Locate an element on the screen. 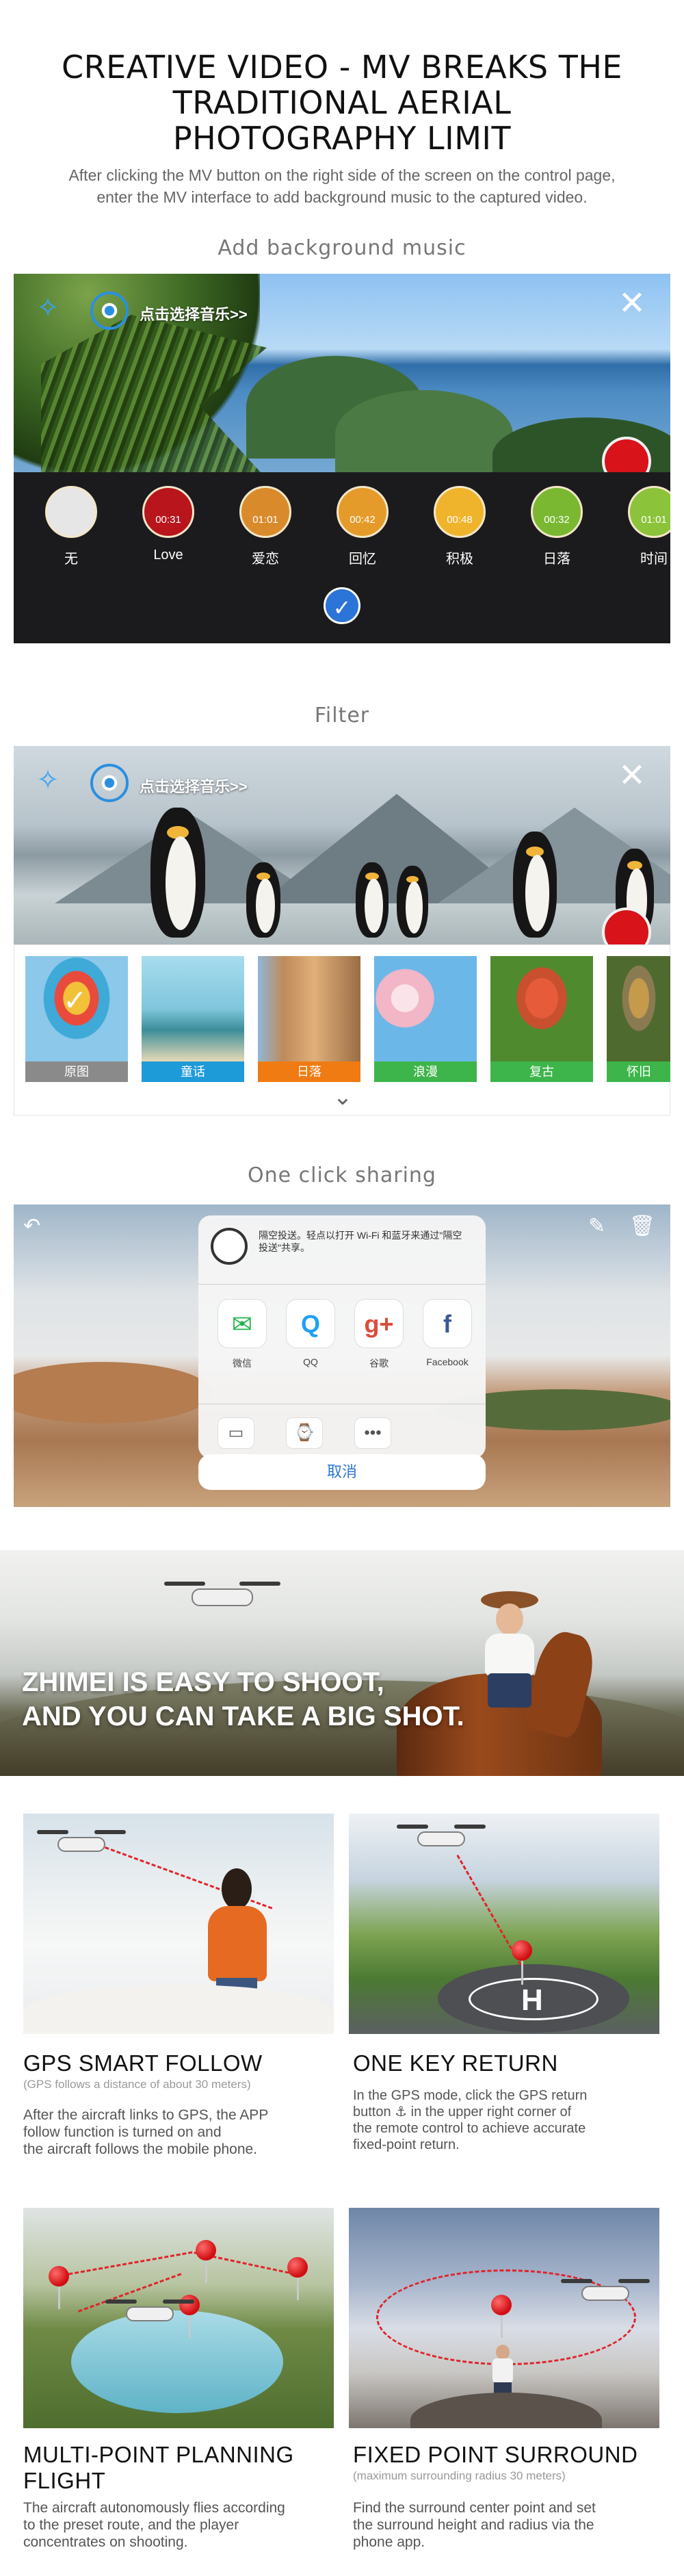  share-qq-button: Q QQ is located at coordinates (311, 1333).